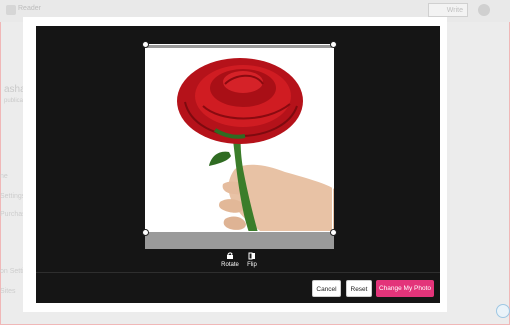  Describe the element at coordinates (12, 196) in the screenshot. I see `sidebar-item-settings: Settings` at that location.